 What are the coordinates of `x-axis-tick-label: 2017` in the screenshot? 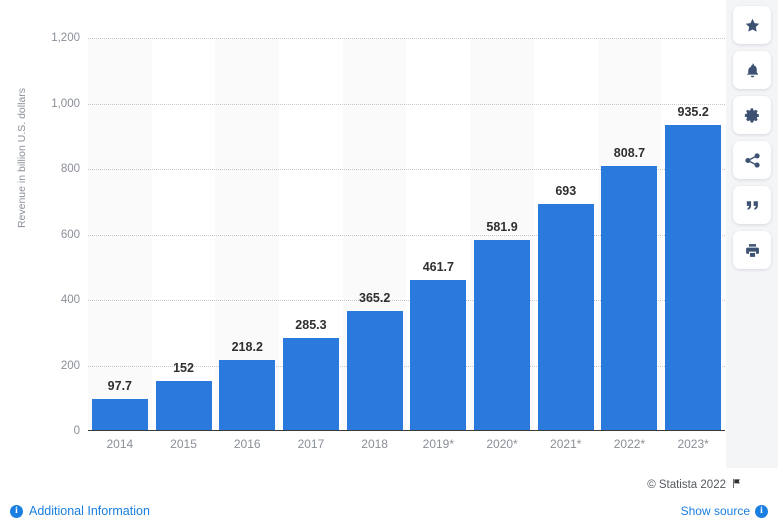 It's located at (311, 444).